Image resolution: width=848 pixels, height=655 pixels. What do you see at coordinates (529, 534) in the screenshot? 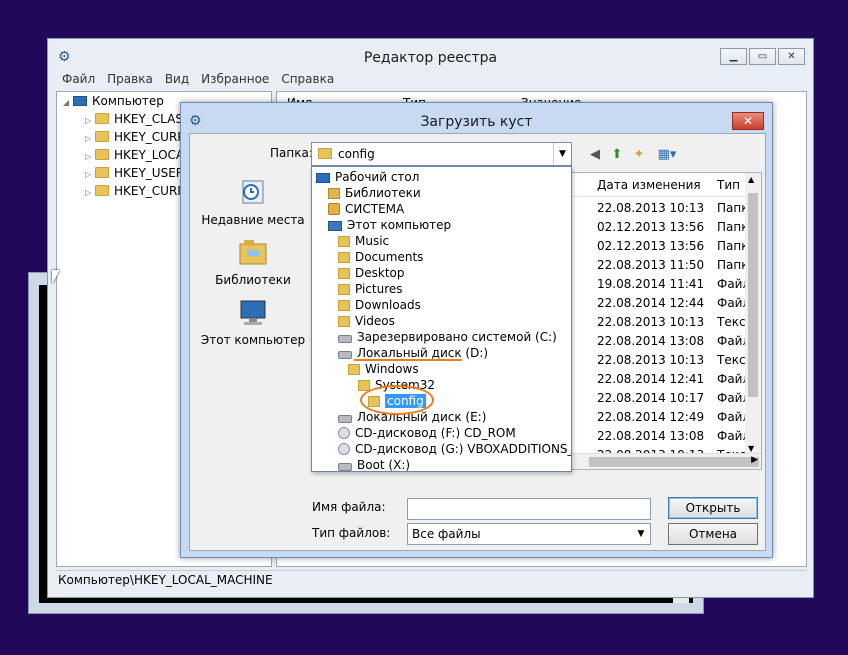
I see `file-type-select: Все файлы ▼` at bounding box center [529, 534].